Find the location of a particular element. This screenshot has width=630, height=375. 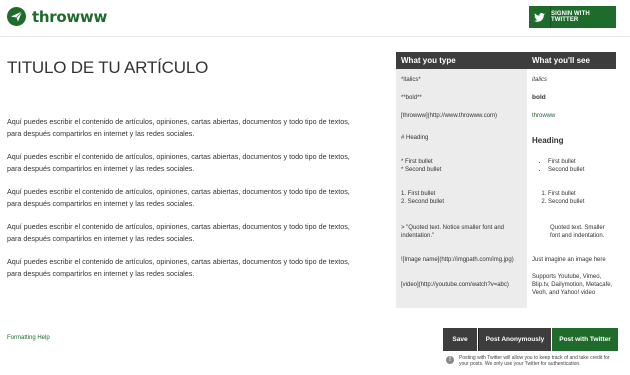

link-preview: throwww is located at coordinates (544, 116).